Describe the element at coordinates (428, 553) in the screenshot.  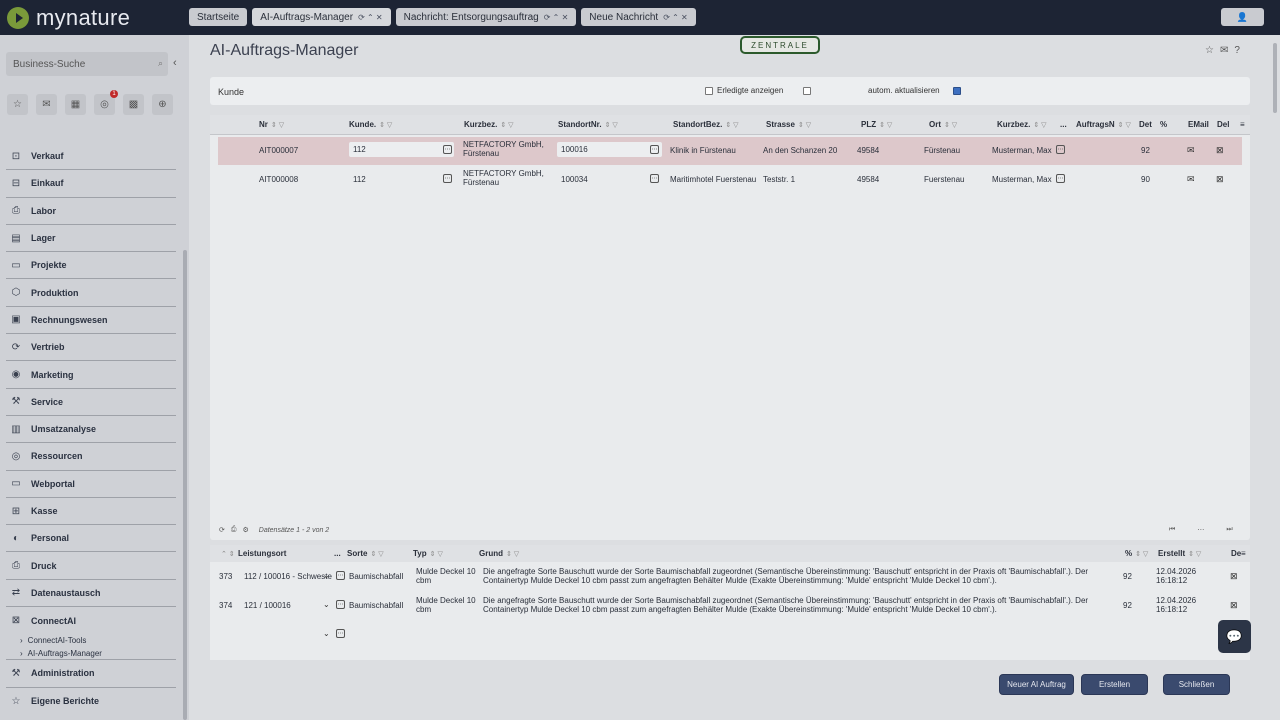
I see `col-typ: Typ ⇕ ▽` at that location.